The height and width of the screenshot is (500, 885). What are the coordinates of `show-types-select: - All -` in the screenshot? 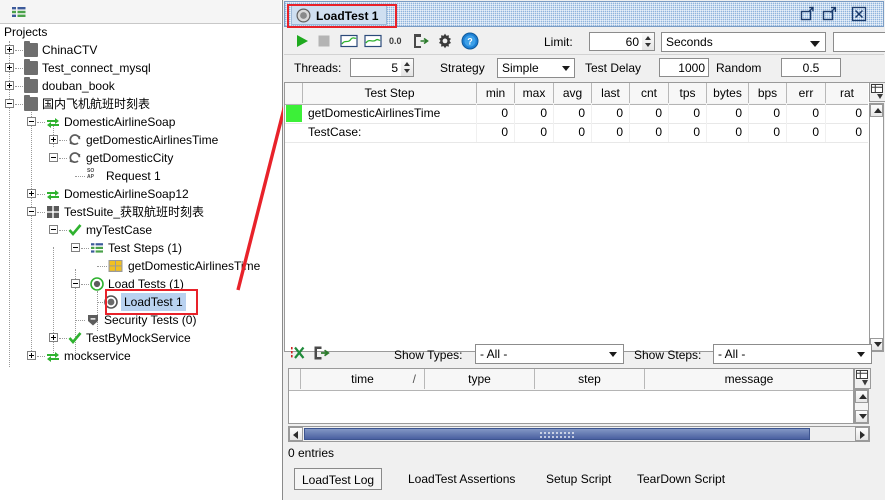 It's located at (549, 354).